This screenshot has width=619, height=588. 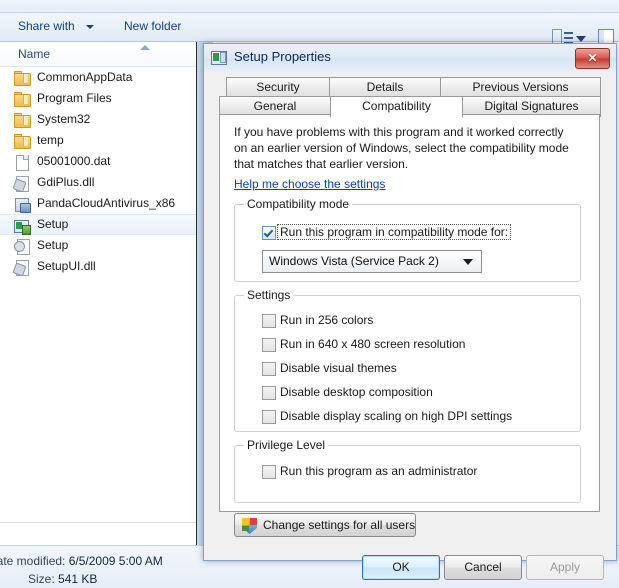 What do you see at coordinates (354, 261) in the screenshot?
I see `compatibility-mode-select-value: Windows Vista (Service Pack 2)` at bounding box center [354, 261].